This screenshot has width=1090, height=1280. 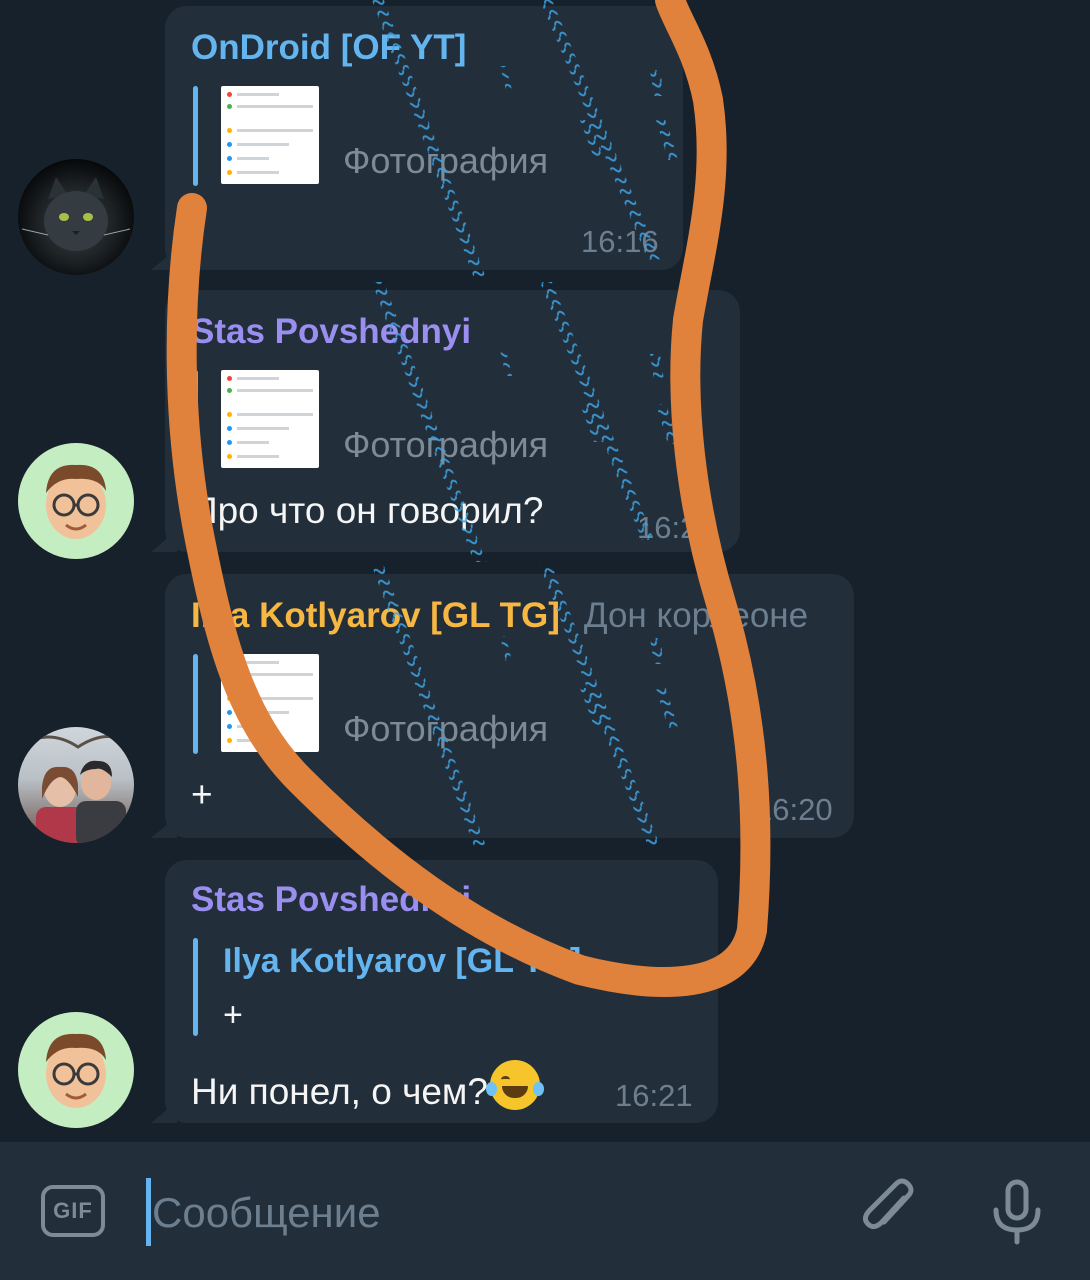 I want to click on voice-button, so click(x=1017, y=1211).